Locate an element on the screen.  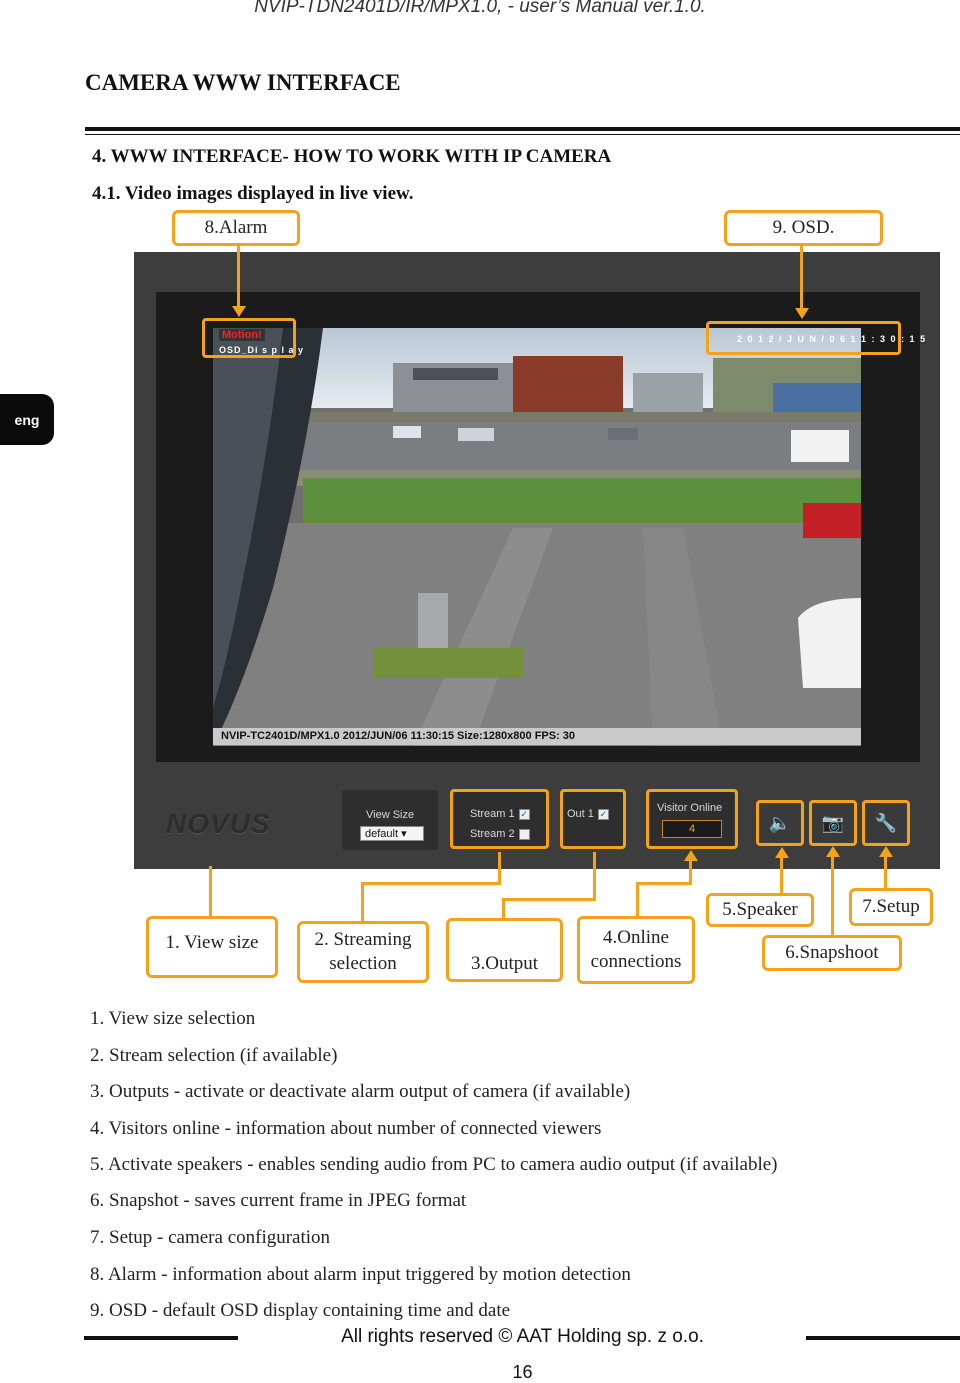
snapshot-highlight is located at coordinates (833, 823).